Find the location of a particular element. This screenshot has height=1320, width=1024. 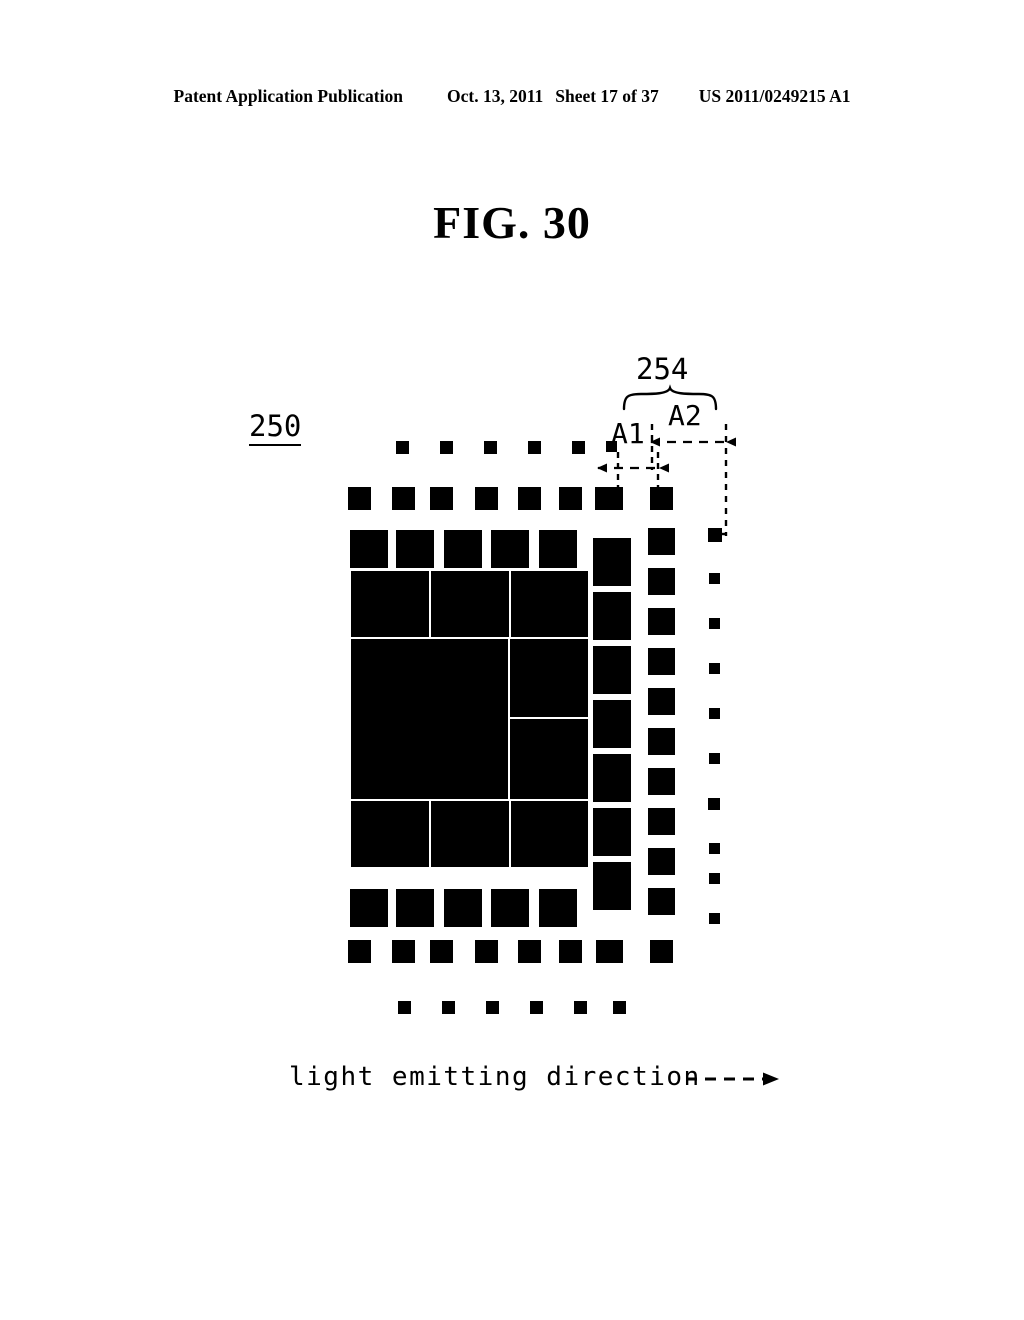

zone-label-a1: A1 is located at coordinates (628, 433).